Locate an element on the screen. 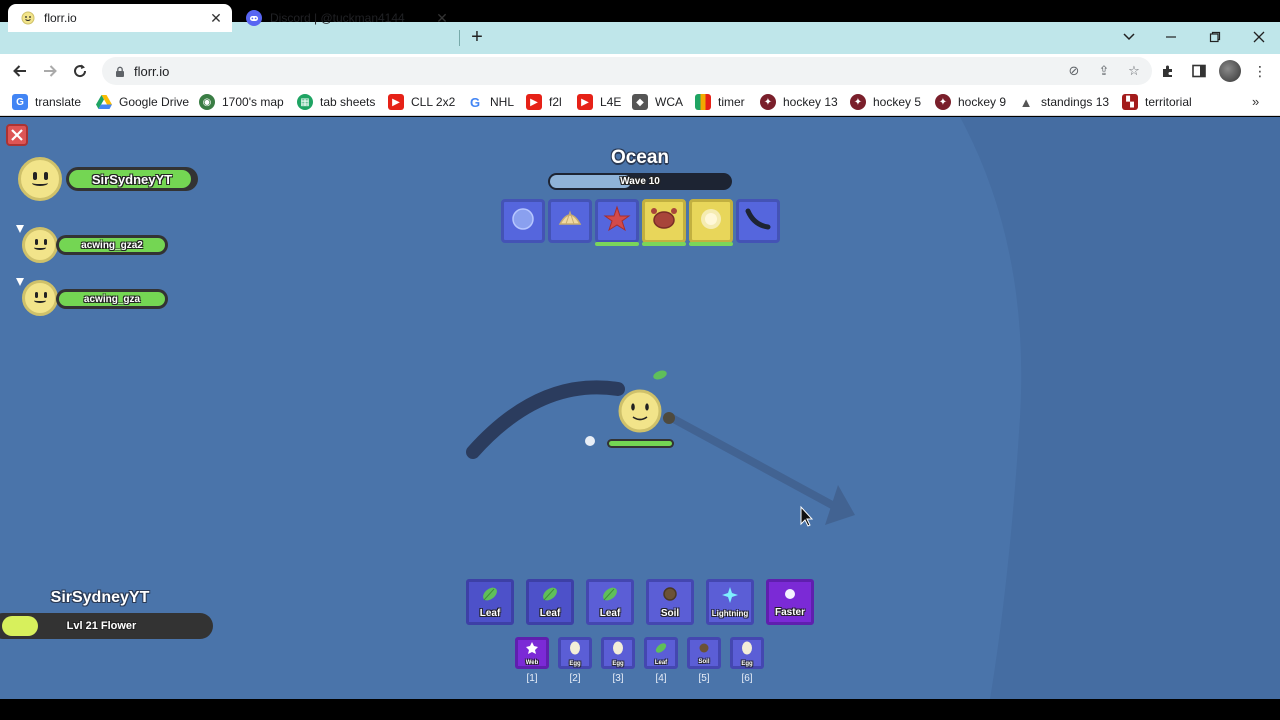 This screenshot has height=720, width=1280. self-player-name: SirSydneyYT is located at coordinates (100, 597).